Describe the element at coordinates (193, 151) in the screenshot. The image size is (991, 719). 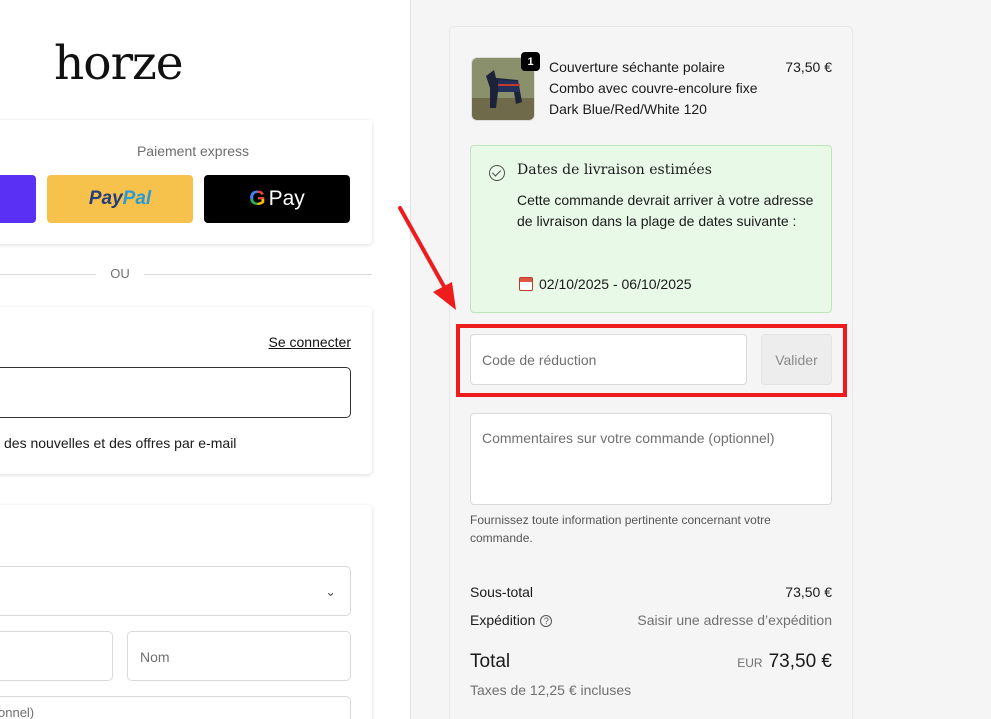
I see `express-checkout-title: Paiement express` at that location.